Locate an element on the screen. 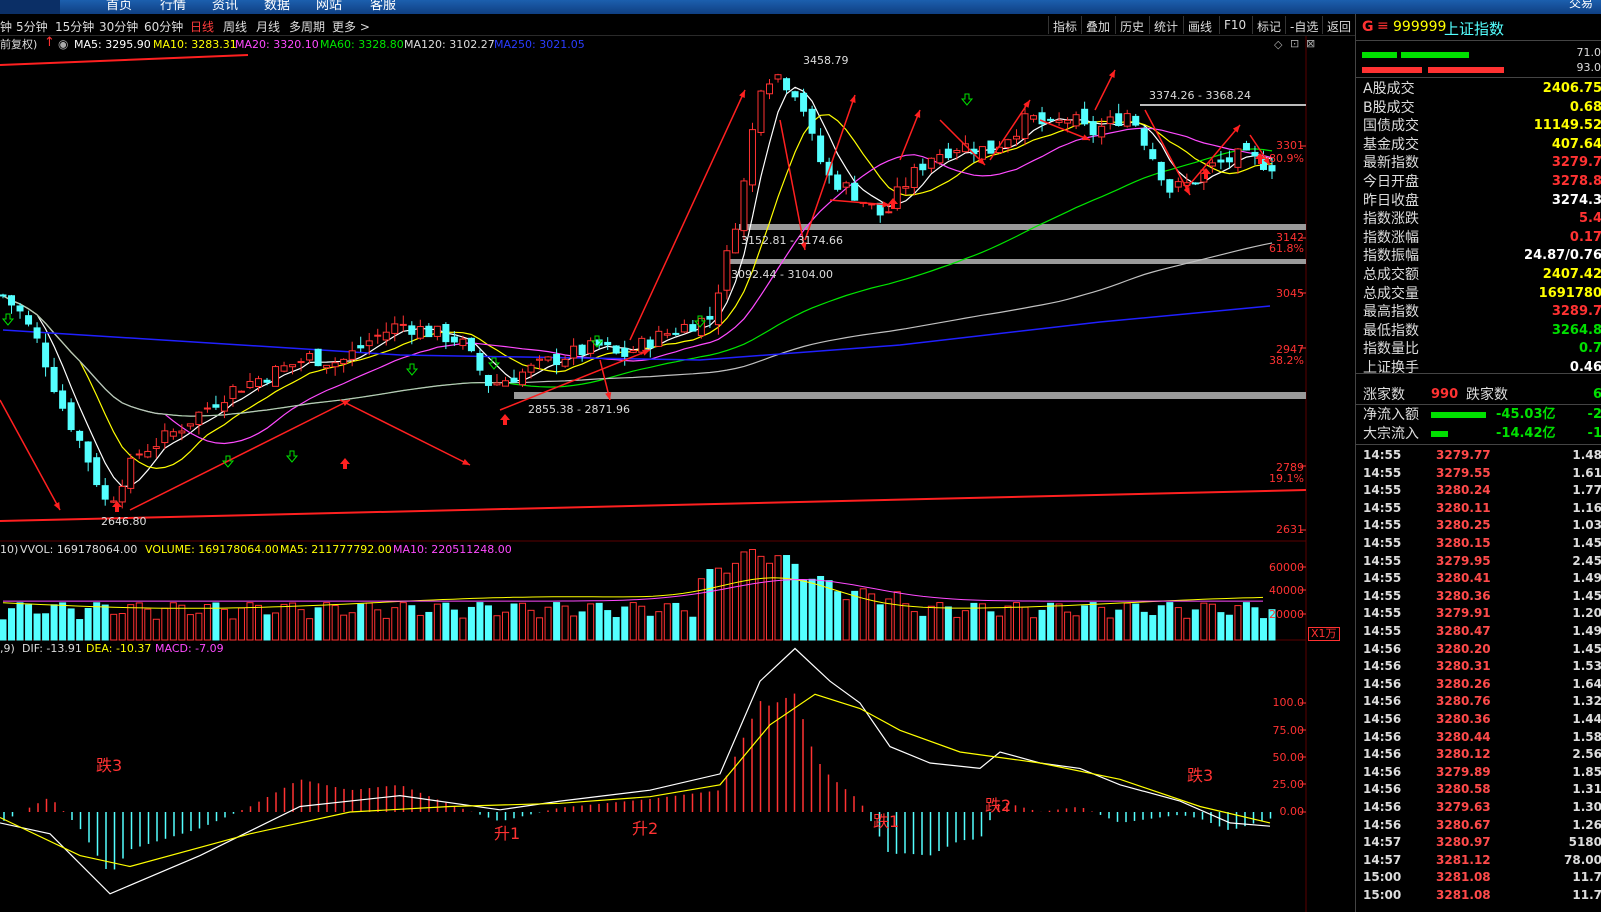  ma60-legend: MA60: 3328.80 is located at coordinates (362, 44).